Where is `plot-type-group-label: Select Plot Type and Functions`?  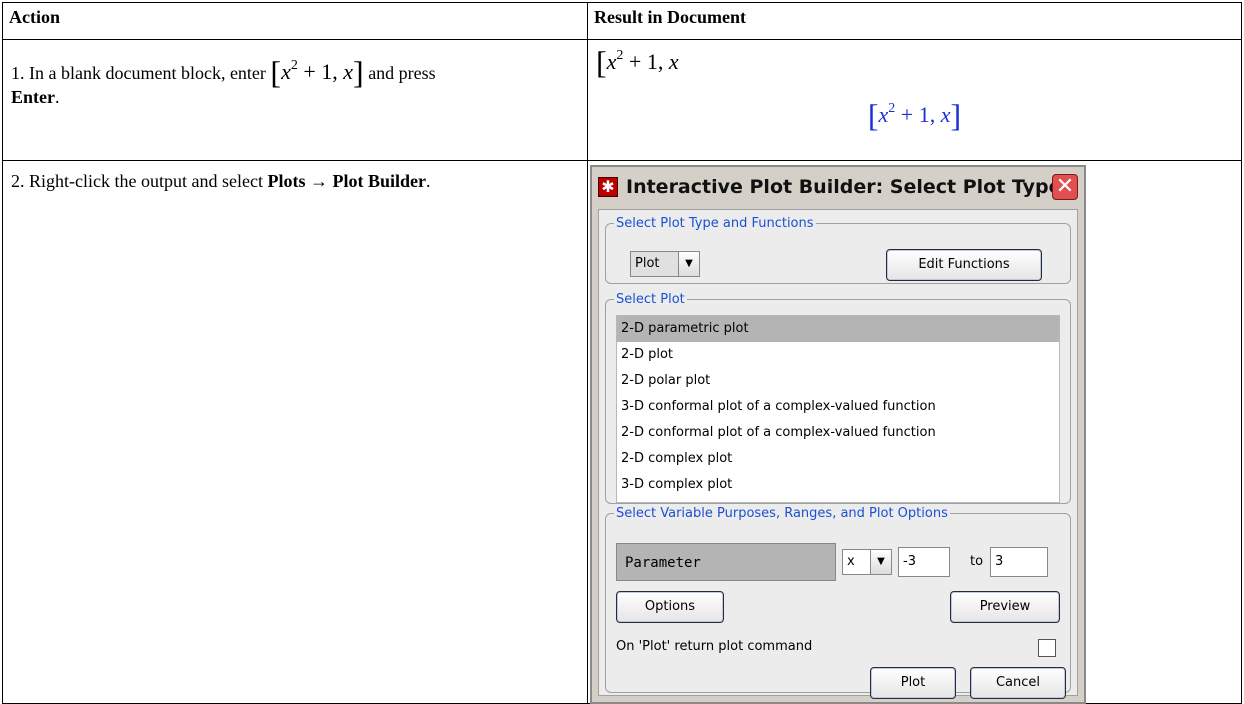 plot-type-group-label: Select Plot Type and Functions is located at coordinates (715, 223).